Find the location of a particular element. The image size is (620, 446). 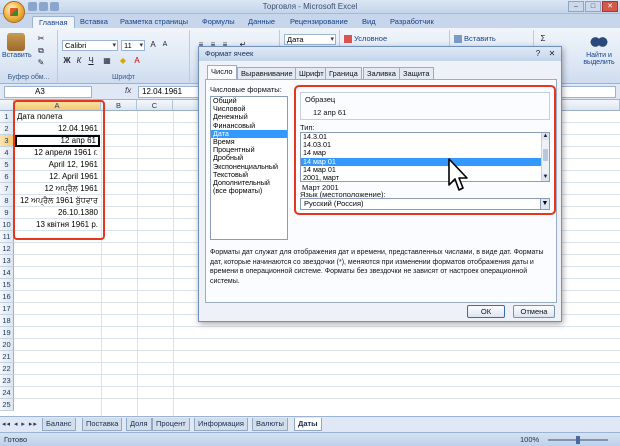

row-header: 12 is located at coordinates (7, 249).